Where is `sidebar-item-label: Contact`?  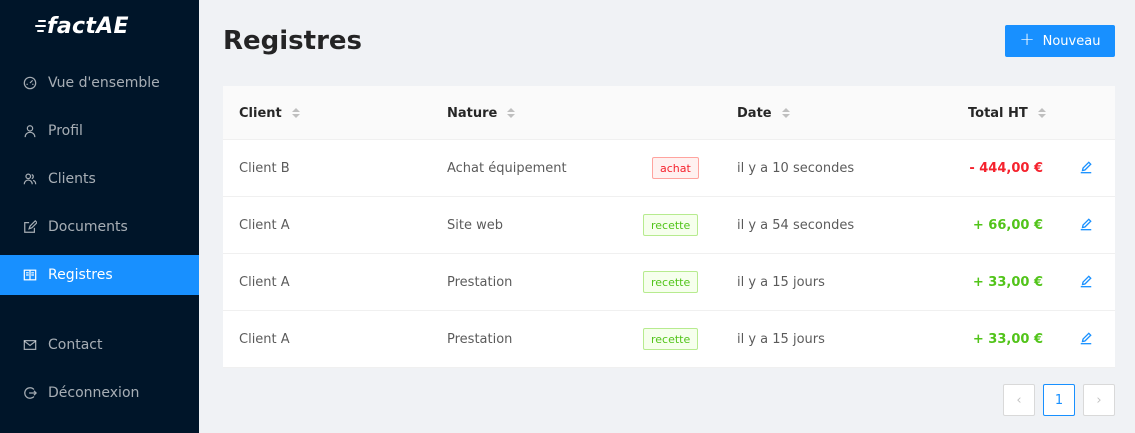 sidebar-item-label: Contact is located at coordinates (75, 345).